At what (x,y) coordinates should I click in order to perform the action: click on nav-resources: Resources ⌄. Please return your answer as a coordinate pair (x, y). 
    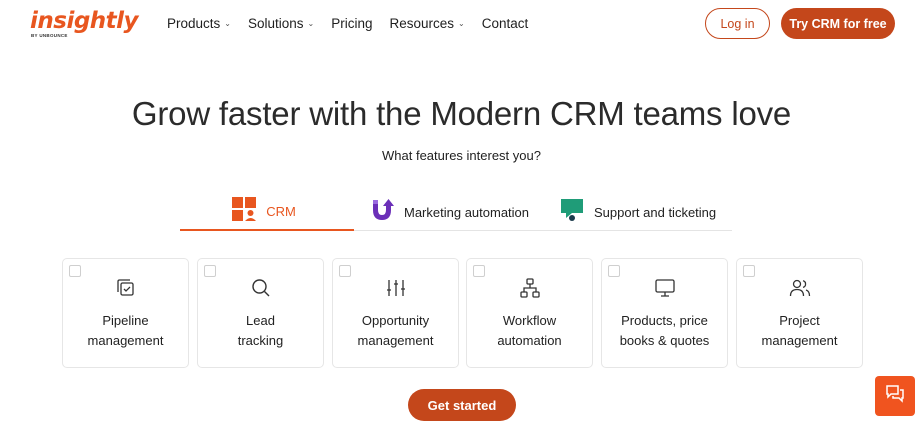
    Looking at the image, I should click on (427, 24).